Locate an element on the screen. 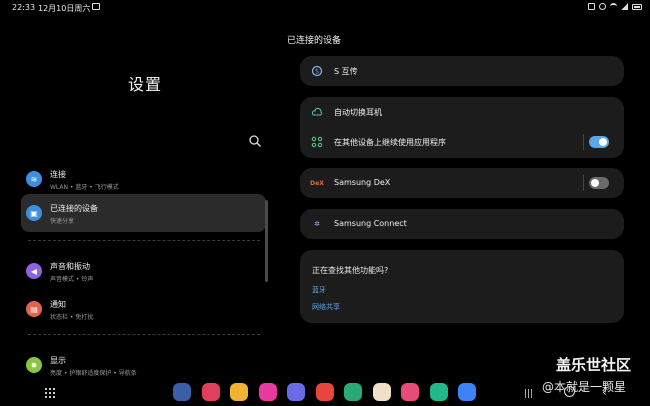 The image size is (650, 406). my-files-app-icon is located at coordinates (239, 392).